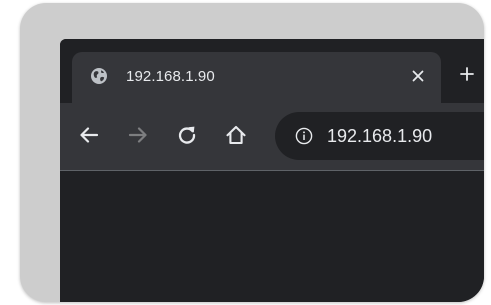  I want to click on home-icon, so click(236, 135).